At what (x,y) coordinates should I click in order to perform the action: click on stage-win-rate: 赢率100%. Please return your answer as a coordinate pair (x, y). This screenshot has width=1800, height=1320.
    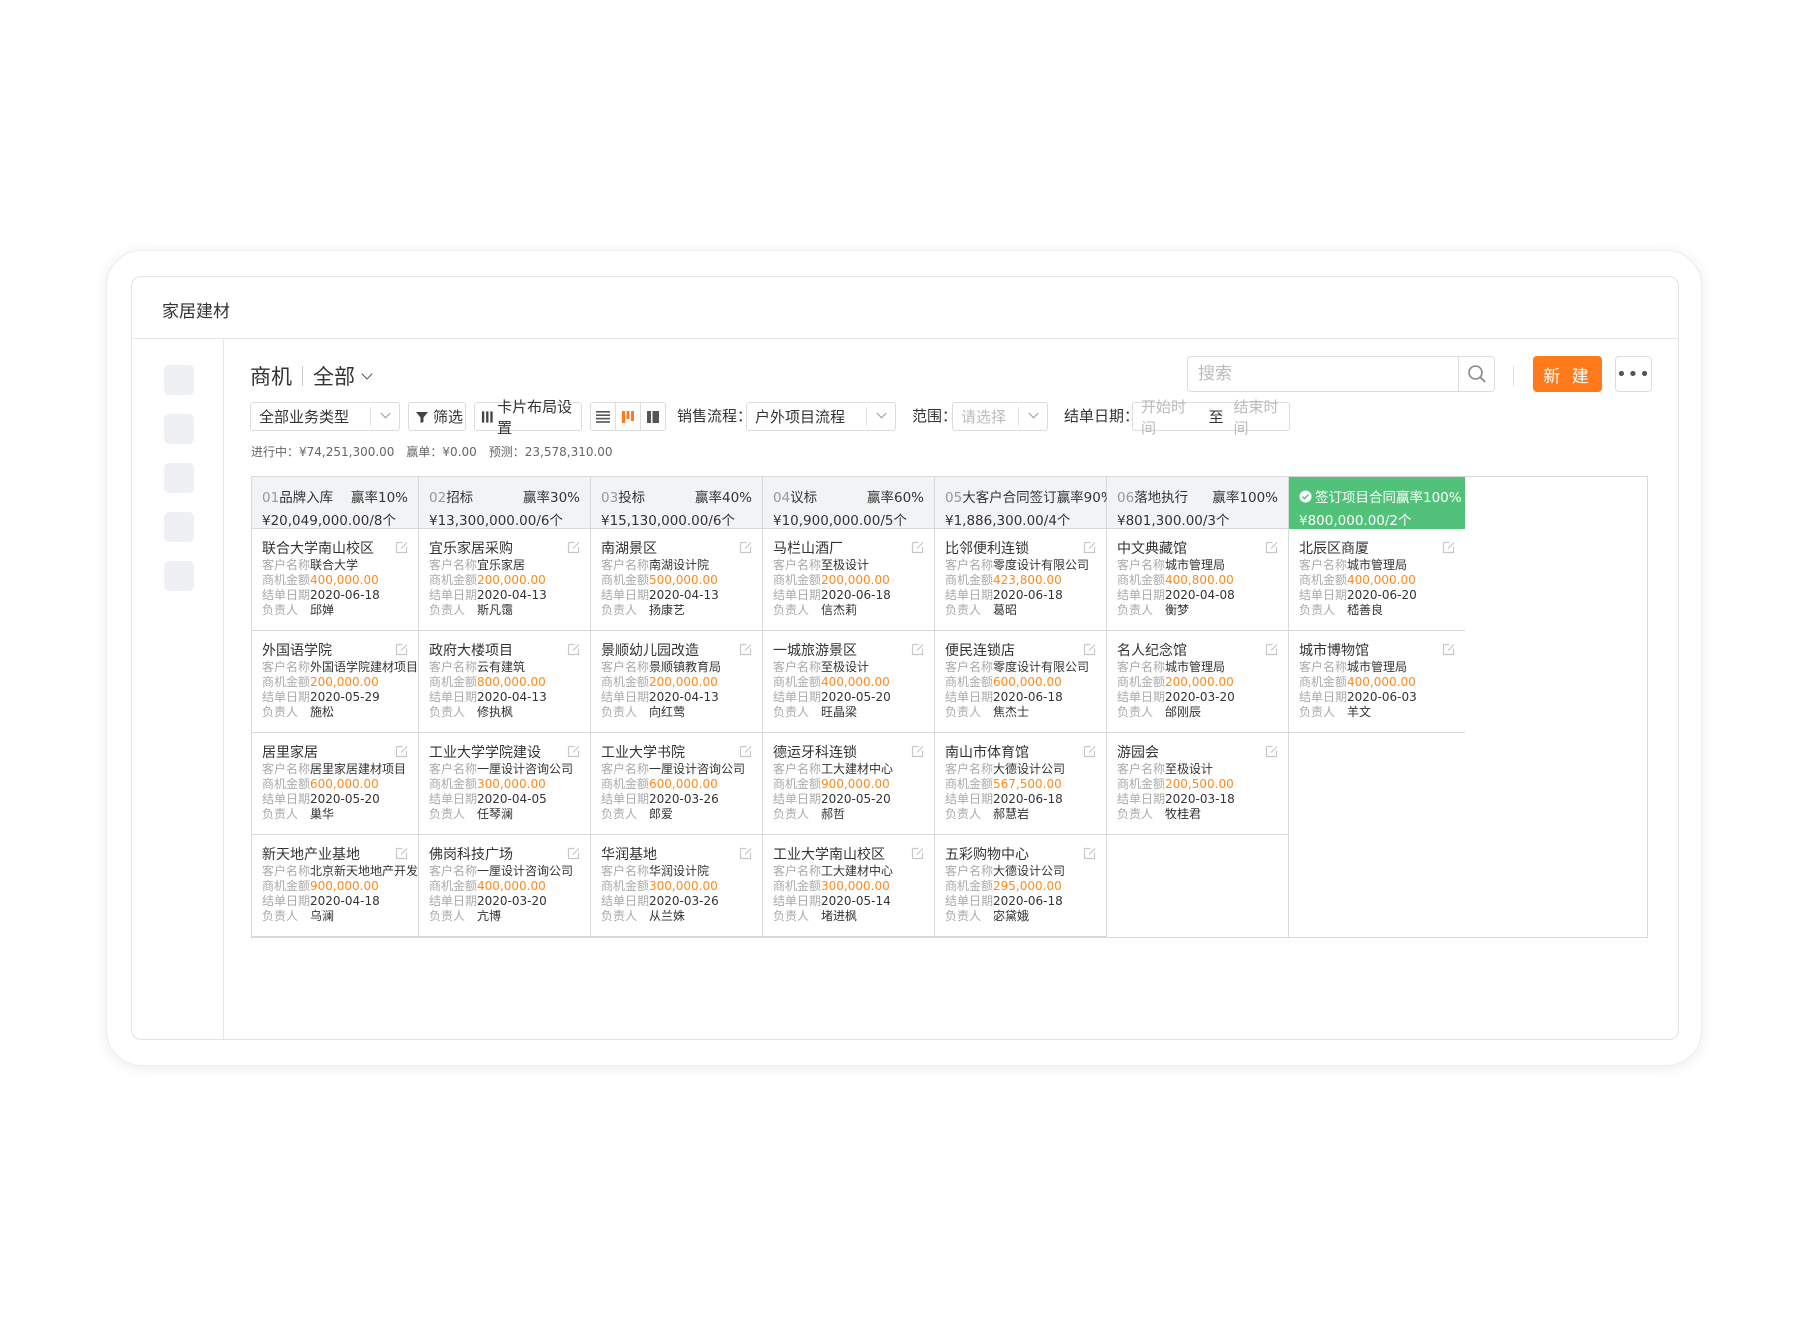
    Looking at the image, I should click on (1245, 498).